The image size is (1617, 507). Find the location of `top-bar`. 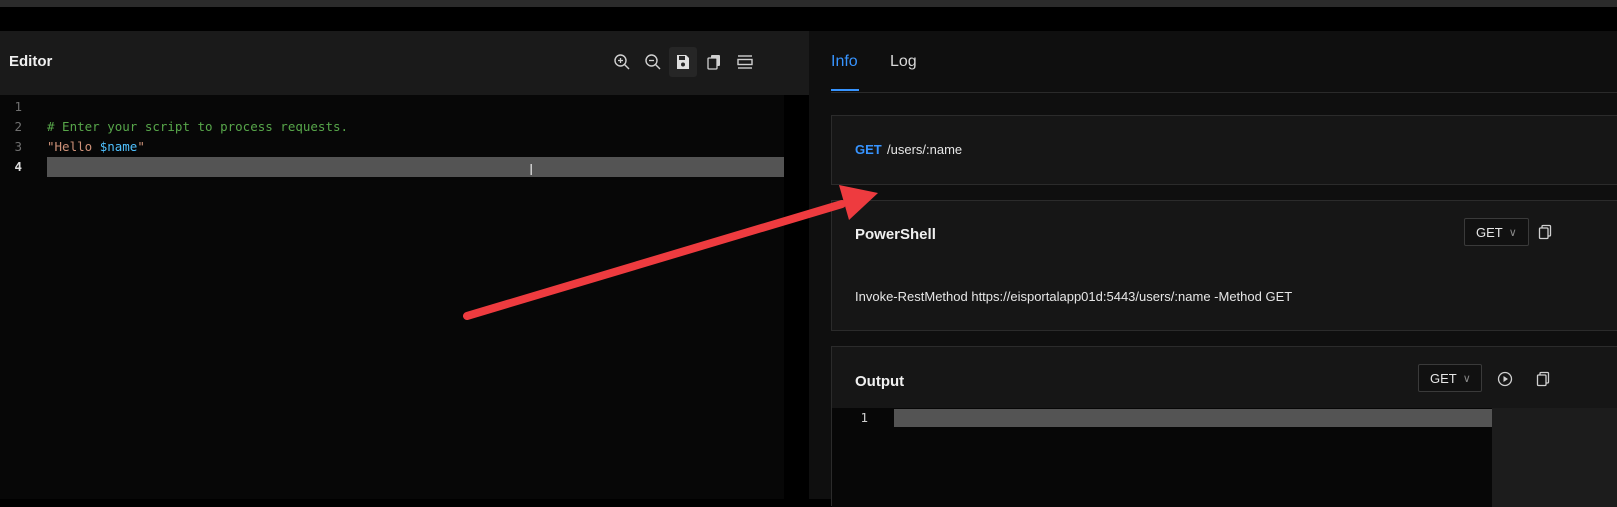

top-bar is located at coordinates (808, 3).